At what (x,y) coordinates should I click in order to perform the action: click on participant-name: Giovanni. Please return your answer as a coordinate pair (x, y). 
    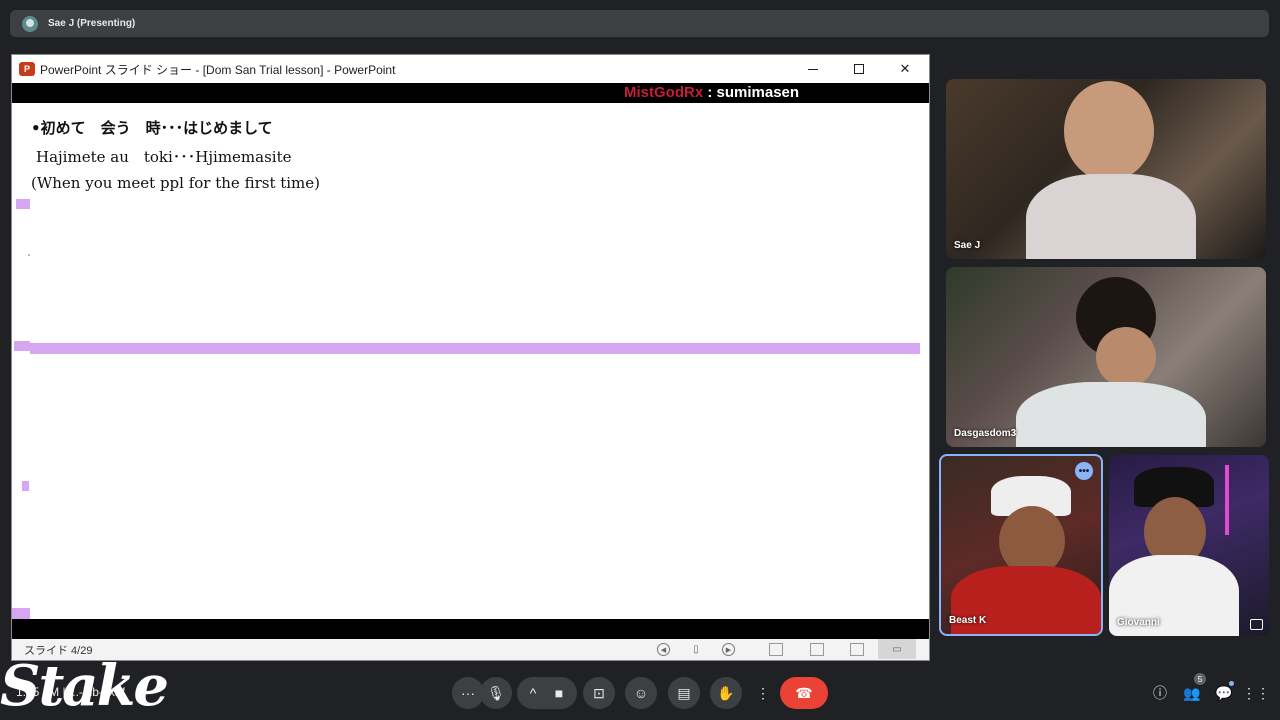
    Looking at the image, I should click on (1138, 622).